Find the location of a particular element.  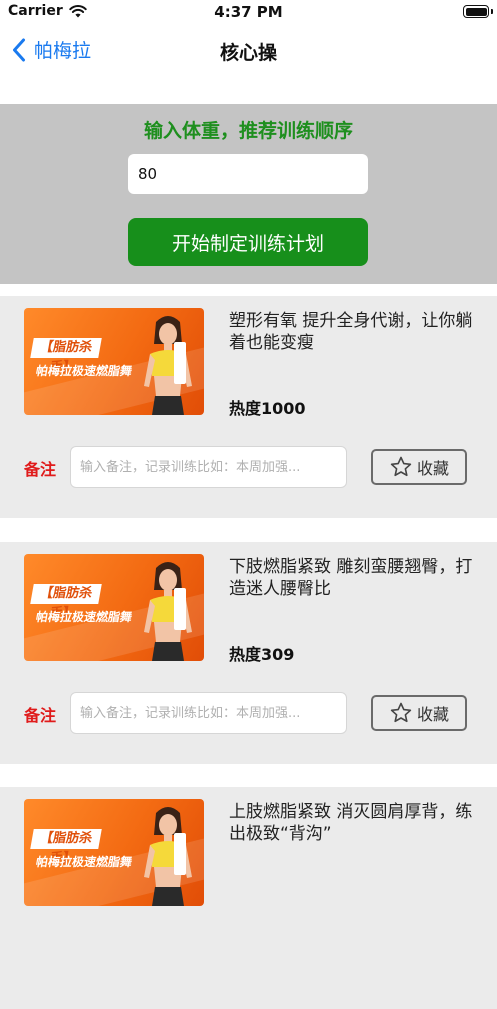

status-time: 4:37 PM is located at coordinates (248, 12).